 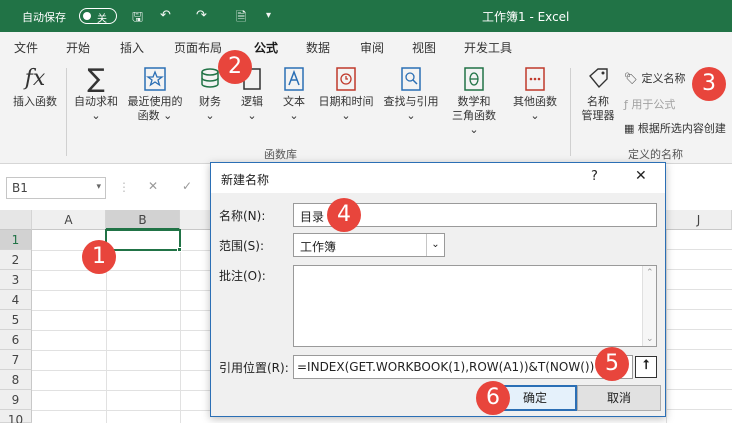 I want to click on row-header: 6, so click(x=16, y=340).